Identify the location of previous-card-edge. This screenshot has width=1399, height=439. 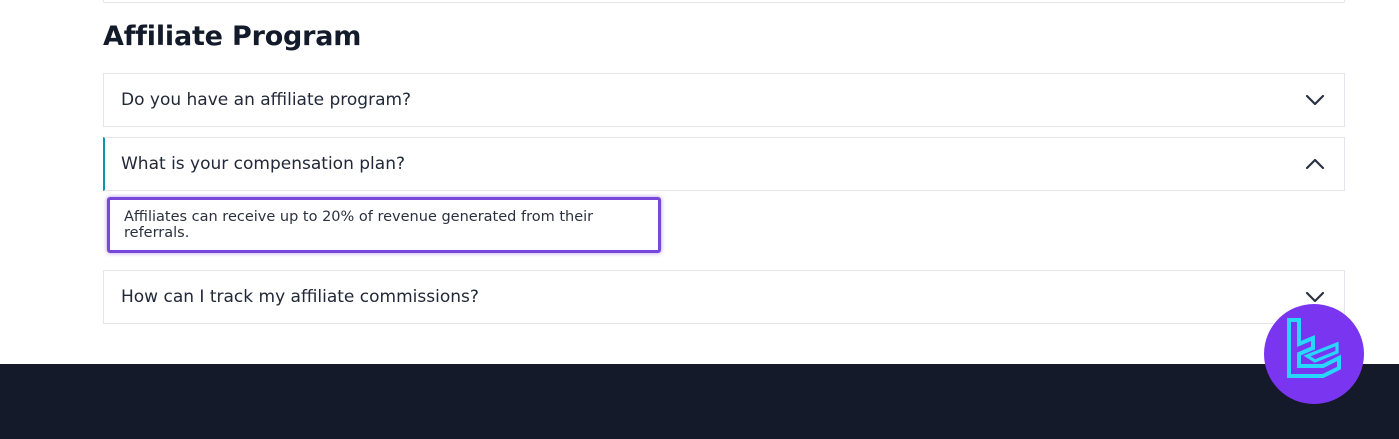
(724, 1).